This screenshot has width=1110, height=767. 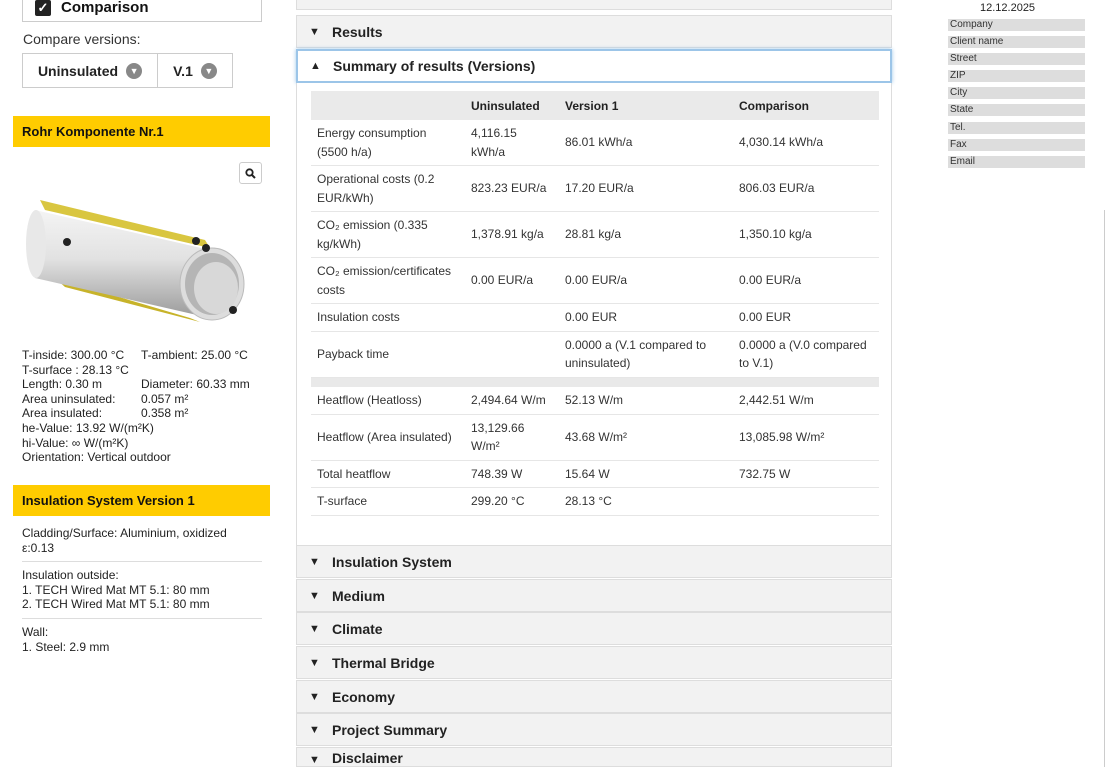 What do you see at coordinates (806, 234) in the screenshot?
I see `table-cell: 1,350.10 kg/a` at bounding box center [806, 234].